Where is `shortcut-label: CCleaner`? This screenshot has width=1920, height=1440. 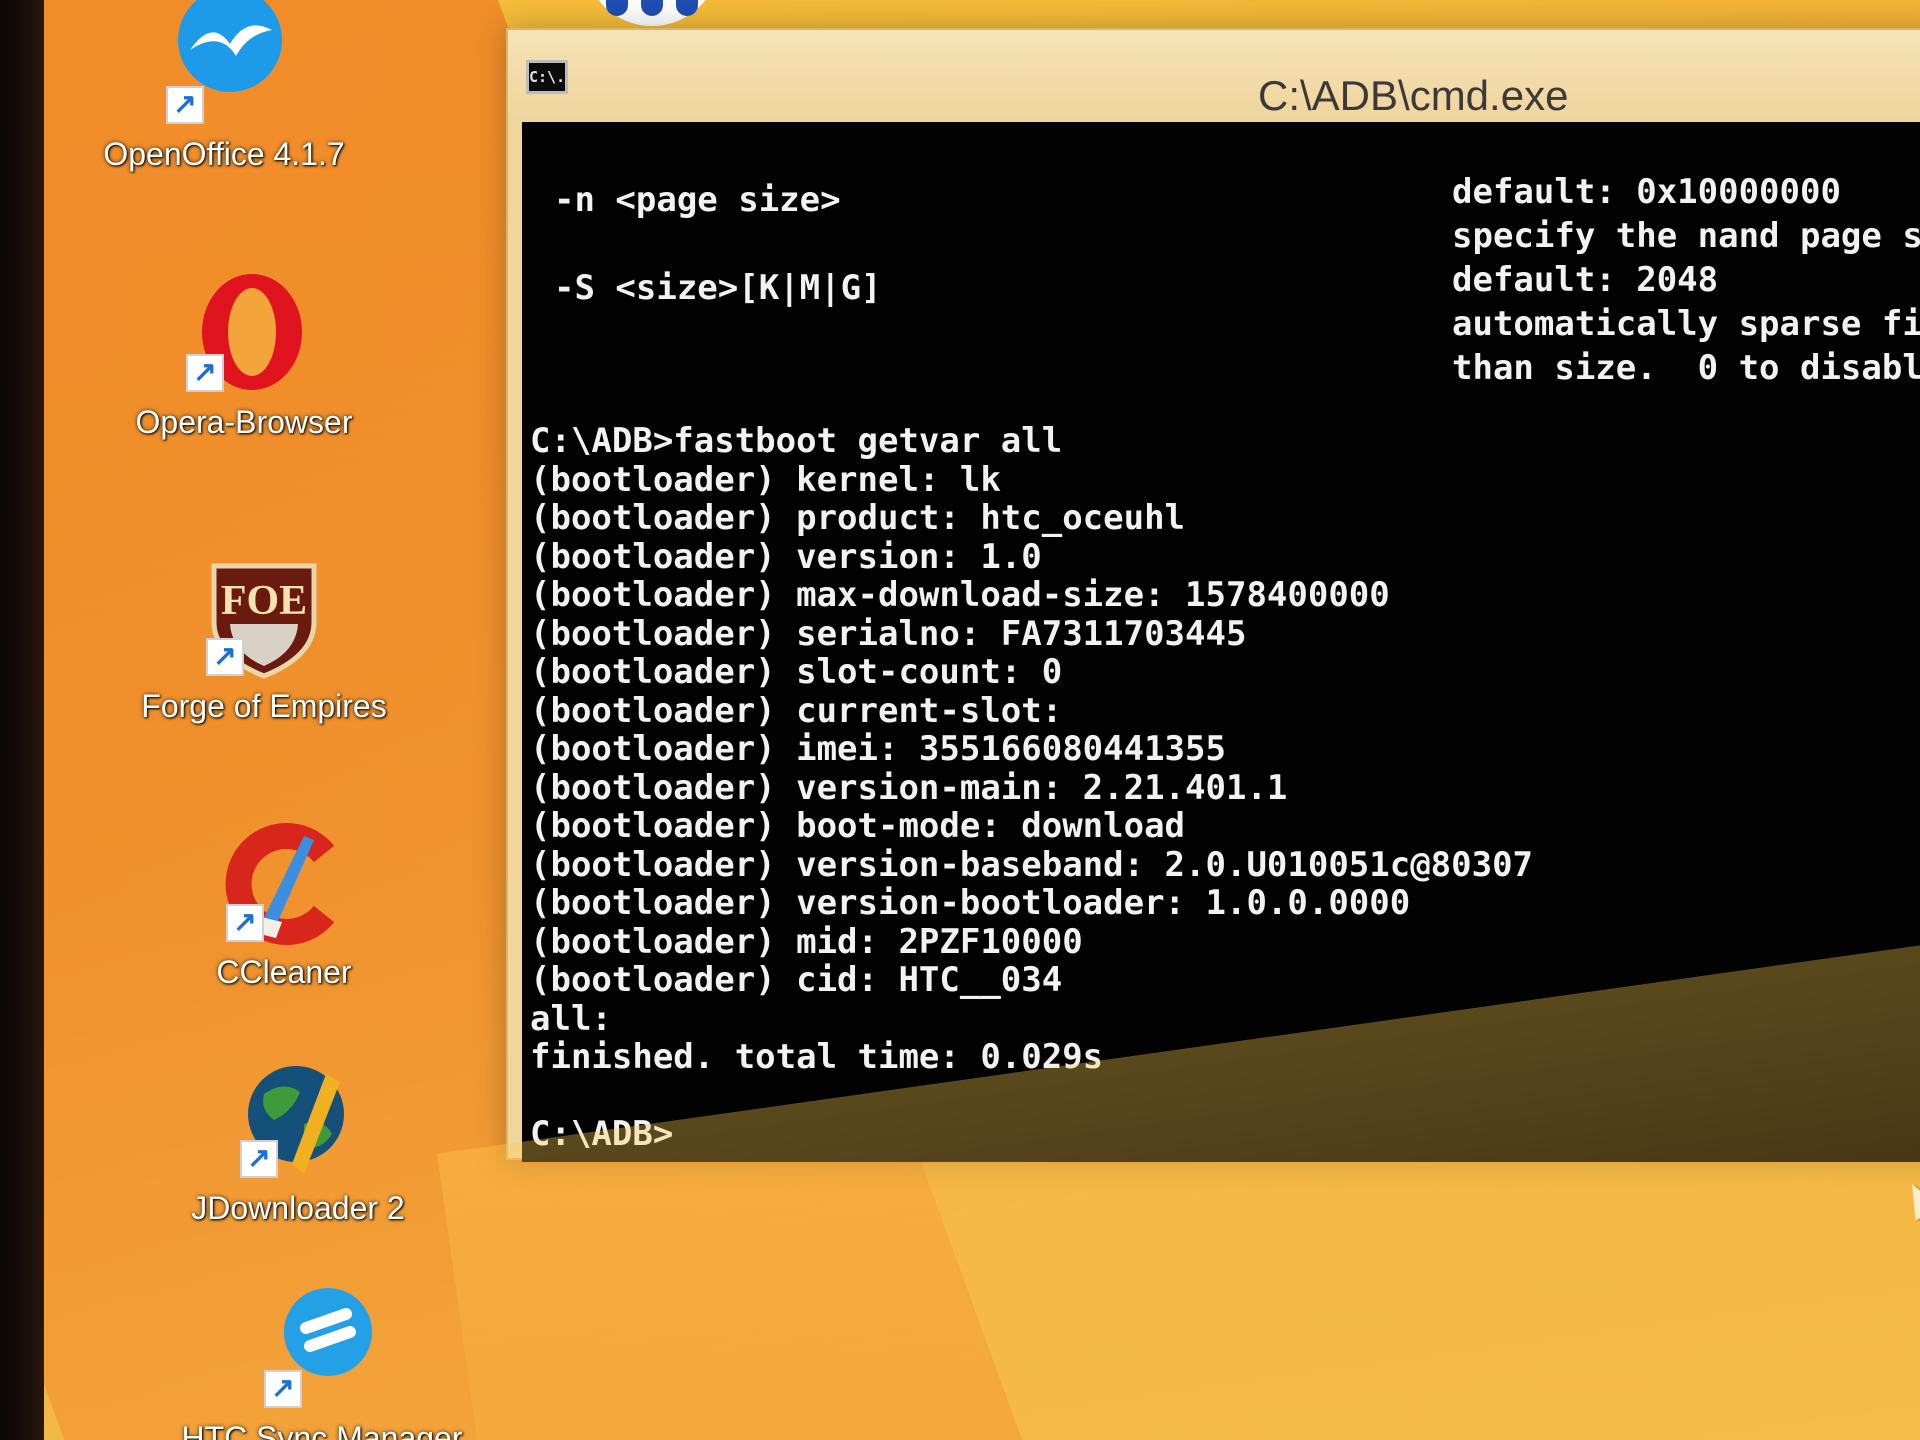
shortcut-label: CCleaner is located at coordinates (284, 972).